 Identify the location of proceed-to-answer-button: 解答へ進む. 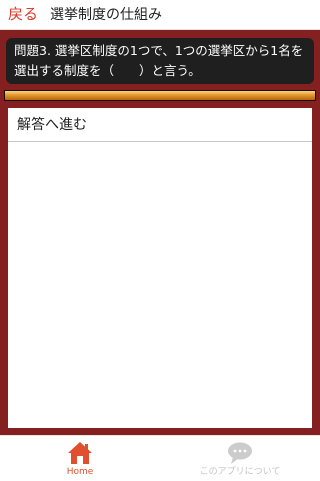
(160, 125).